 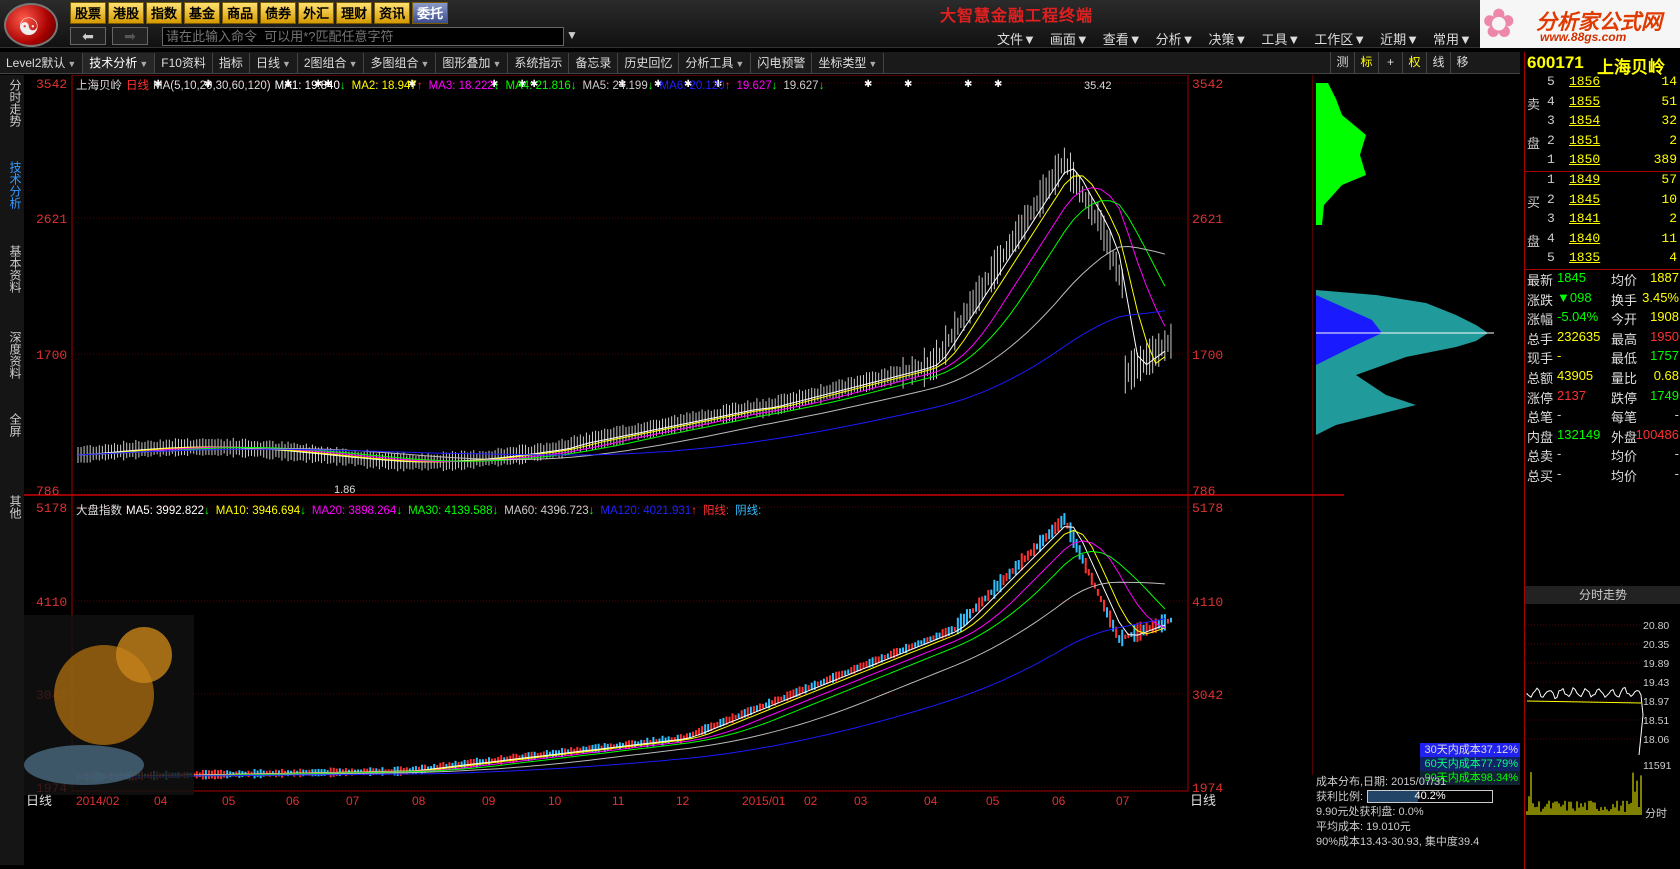 What do you see at coordinates (1438, 63) in the screenshot?
I see `chart-tool-button: 线` at bounding box center [1438, 63].